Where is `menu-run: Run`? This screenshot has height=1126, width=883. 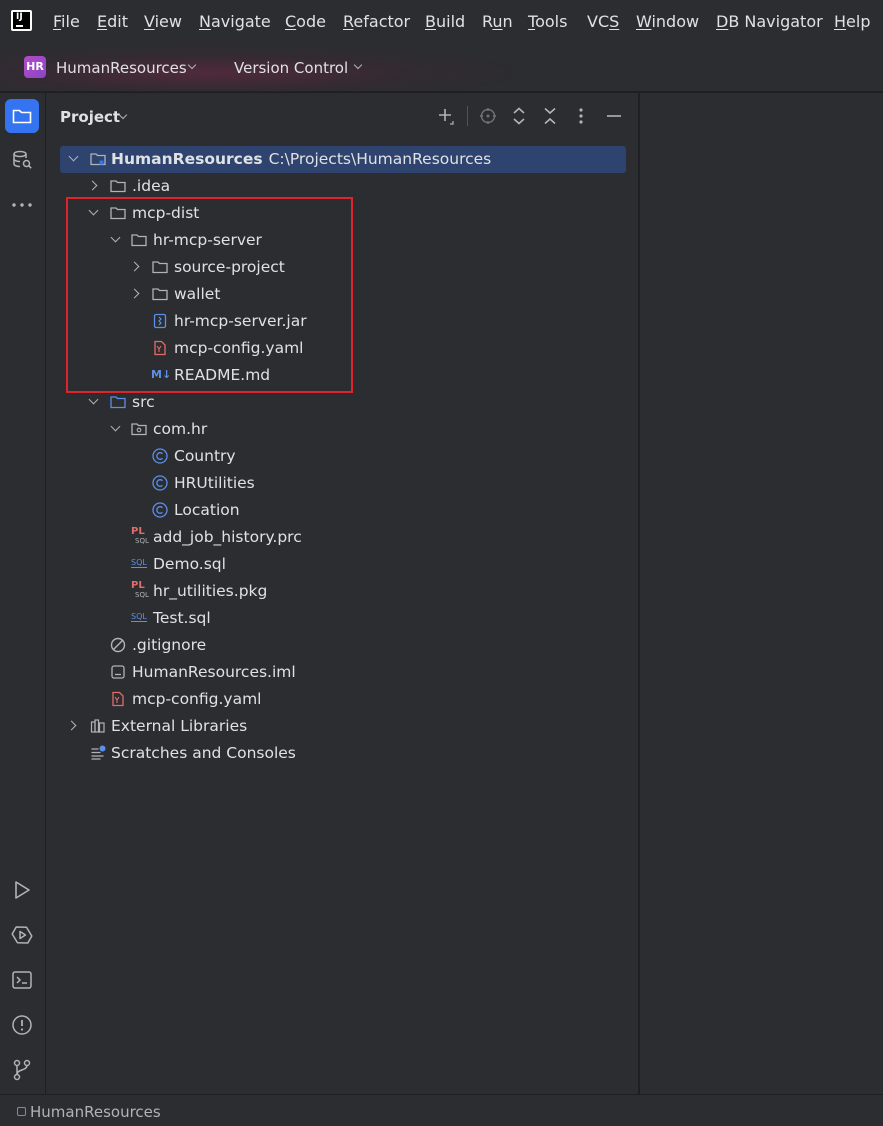
menu-run: Run is located at coordinates (497, 21).